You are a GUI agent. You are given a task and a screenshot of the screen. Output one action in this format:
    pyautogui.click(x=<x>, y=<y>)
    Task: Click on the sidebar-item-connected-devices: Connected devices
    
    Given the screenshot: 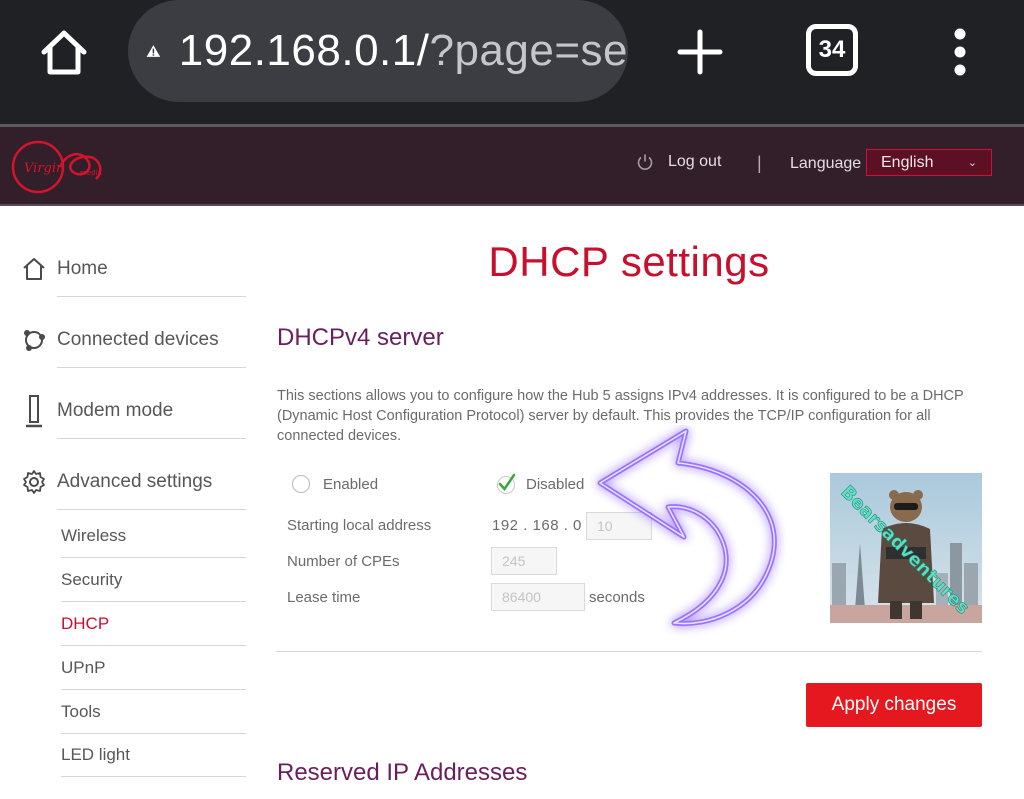 What is the action you would take?
    pyautogui.click(x=133, y=344)
    